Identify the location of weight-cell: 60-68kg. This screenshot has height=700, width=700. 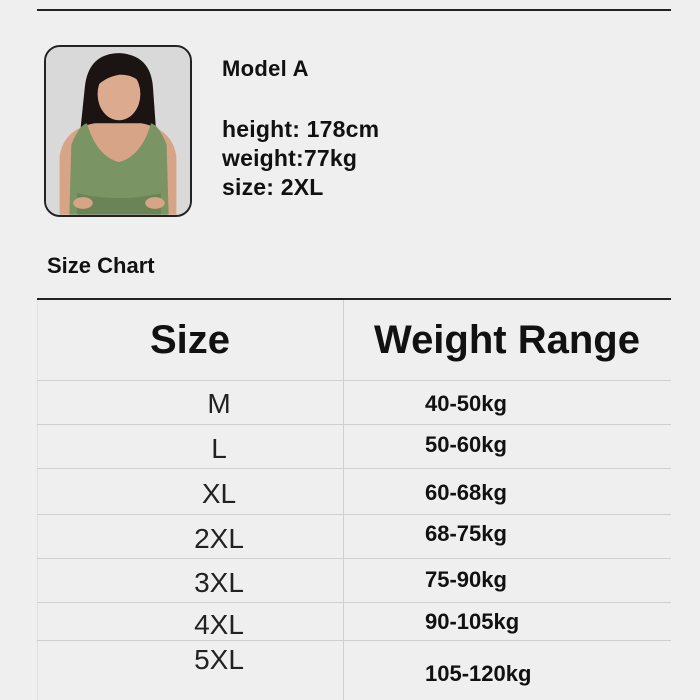
(466, 492).